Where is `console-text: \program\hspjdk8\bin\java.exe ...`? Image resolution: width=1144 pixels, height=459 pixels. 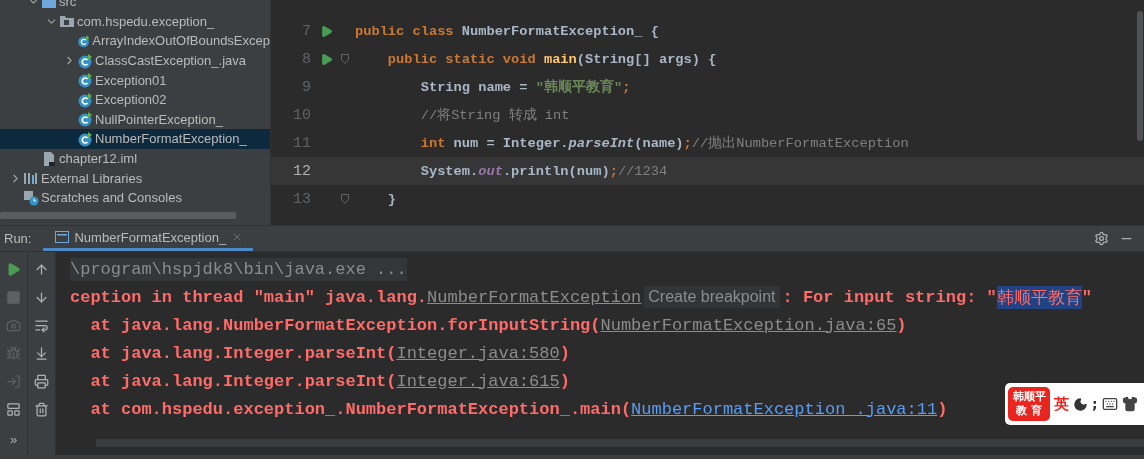 console-text: \program\hspjdk8\bin\java.exe ... is located at coordinates (238, 269).